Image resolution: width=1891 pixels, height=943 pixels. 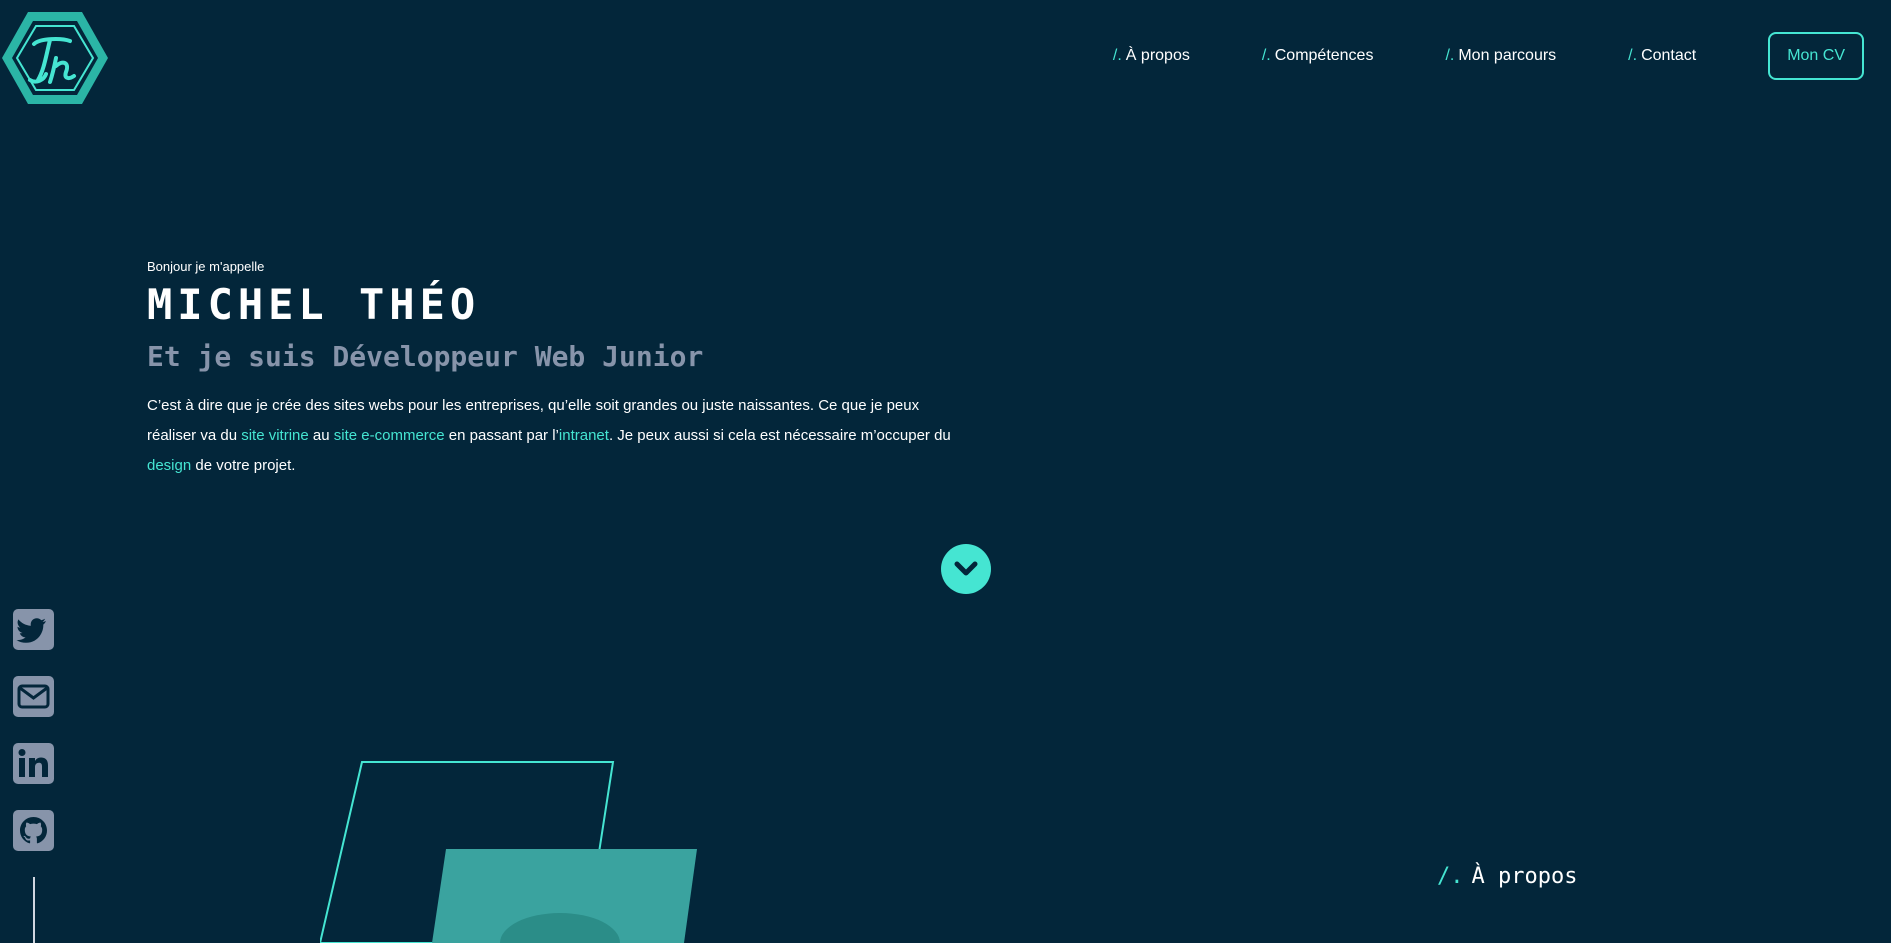 I want to click on about-slash: /., so click(x=1450, y=876).